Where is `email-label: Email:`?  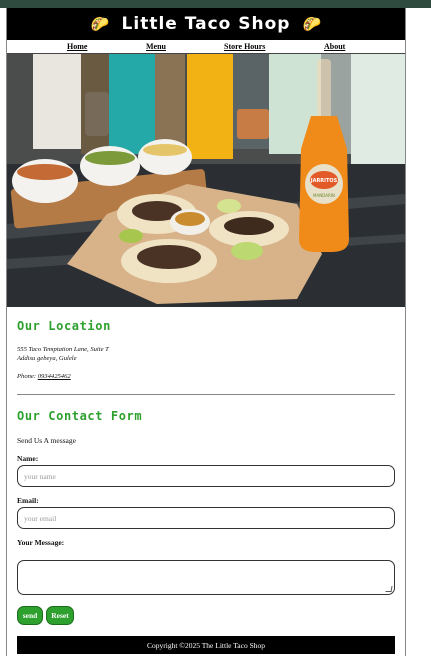 email-label: Email: is located at coordinates (28, 500).